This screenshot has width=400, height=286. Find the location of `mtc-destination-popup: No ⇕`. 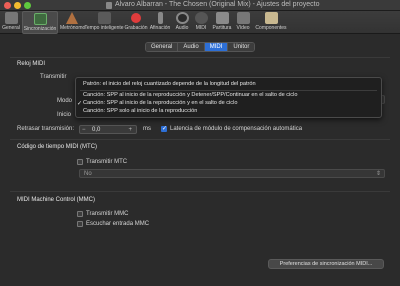

mtc-destination-popup: No ⇕ is located at coordinates (232, 173).